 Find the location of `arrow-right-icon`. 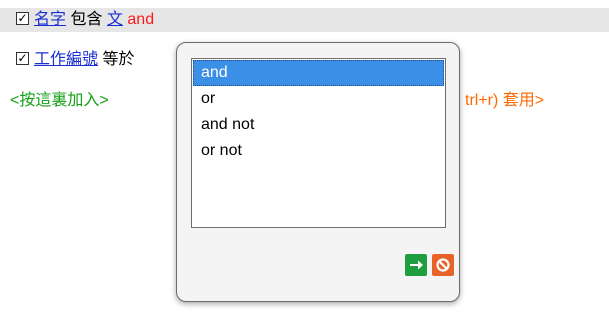

arrow-right-icon is located at coordinates (416, 265).